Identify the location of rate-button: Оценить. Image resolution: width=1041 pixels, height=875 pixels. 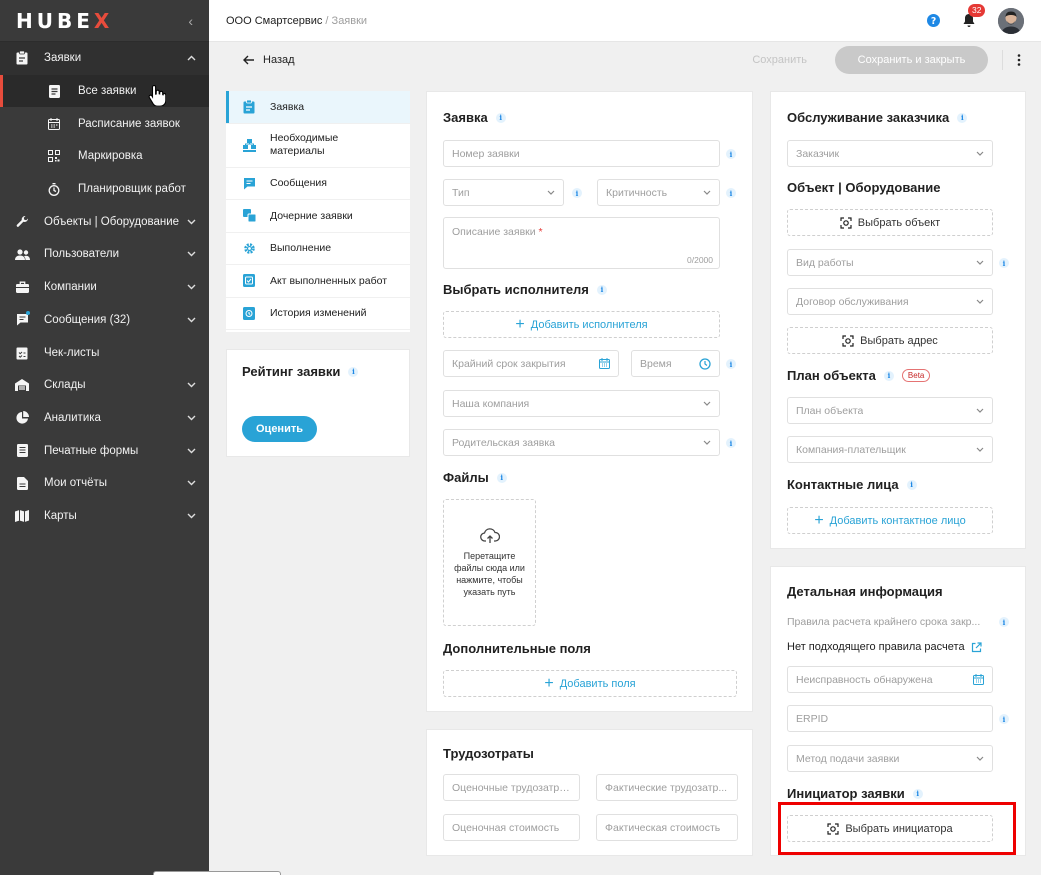
(279, 429).